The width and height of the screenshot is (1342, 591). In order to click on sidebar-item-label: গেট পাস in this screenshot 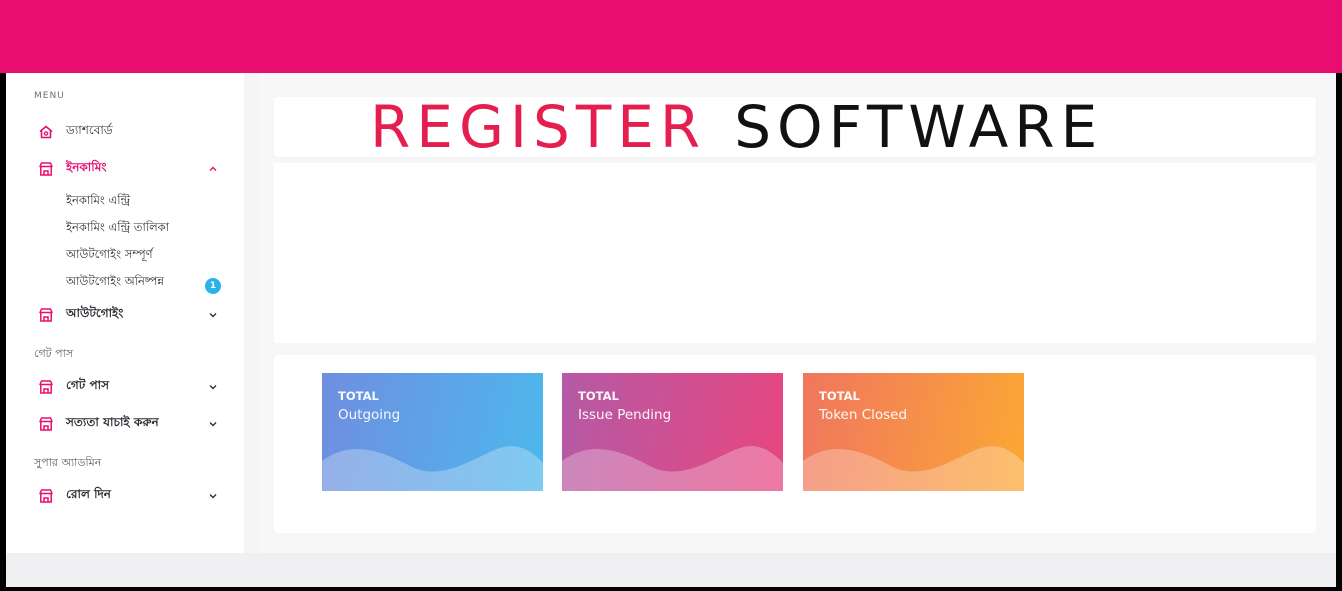, I will do `click(88, 385)`.